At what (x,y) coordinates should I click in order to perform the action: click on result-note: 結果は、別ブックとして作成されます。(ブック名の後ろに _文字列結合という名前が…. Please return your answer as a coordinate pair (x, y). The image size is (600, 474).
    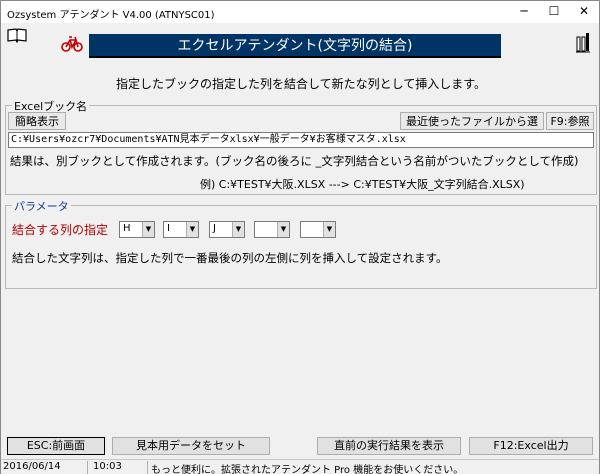
    Looking at the image, I should click on (294, 161).